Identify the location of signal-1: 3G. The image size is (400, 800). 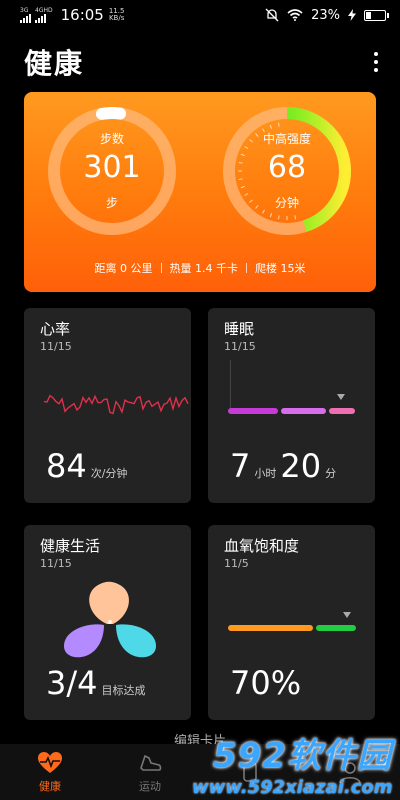
(25, 15).